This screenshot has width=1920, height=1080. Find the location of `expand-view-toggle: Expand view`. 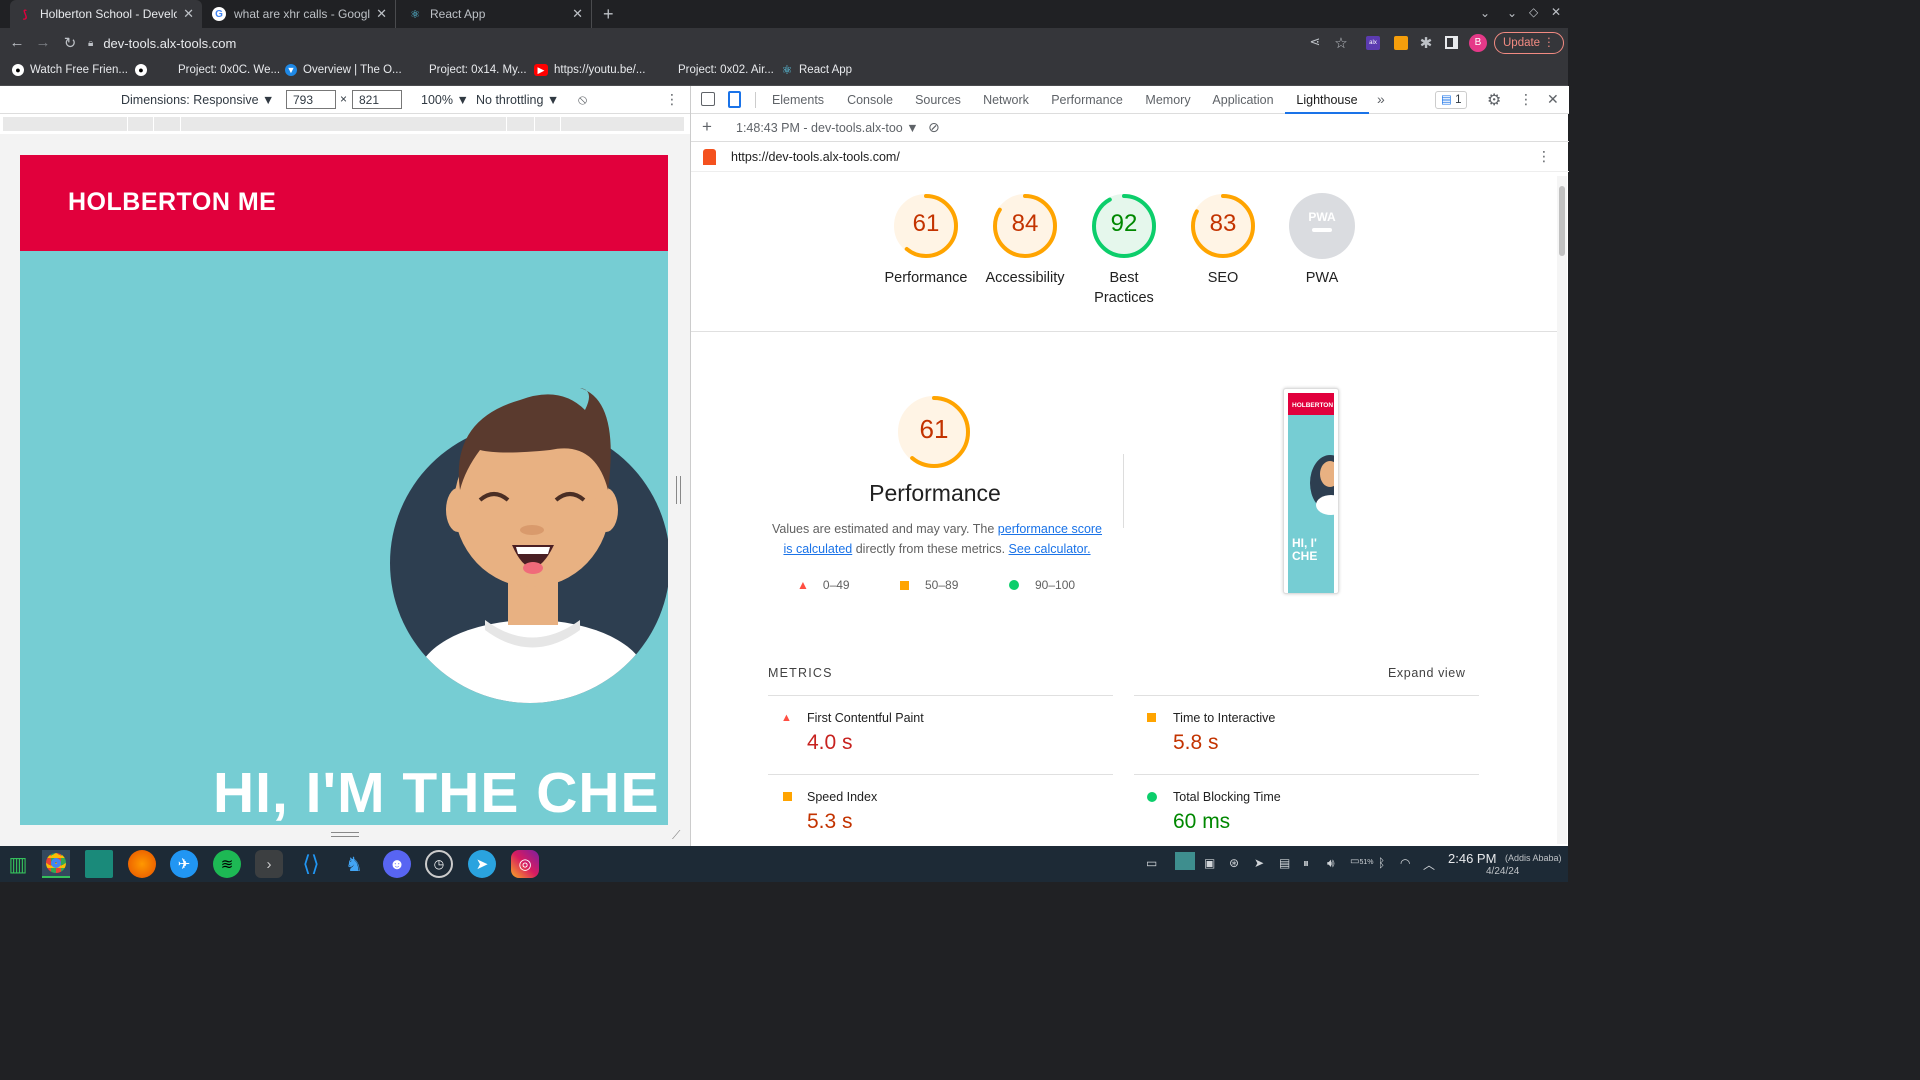

expand-view-toggle: Expand view is located at coordinates (1426, 673).